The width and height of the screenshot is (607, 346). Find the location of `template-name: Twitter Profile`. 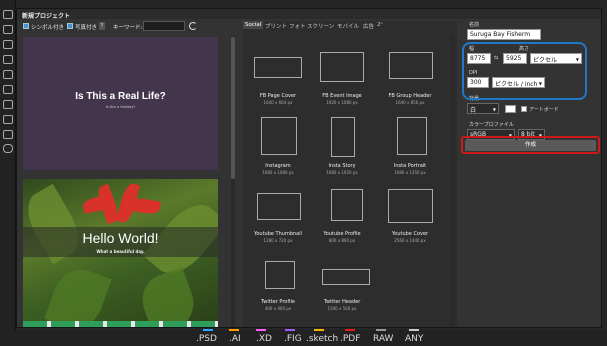

template-name: Twitter Profile is located at coordinates (278, 302).